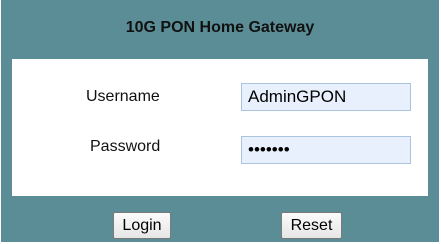 This screenshot has height=244, width=441. I want to click on reset-button: Reset, so click(311, 225).